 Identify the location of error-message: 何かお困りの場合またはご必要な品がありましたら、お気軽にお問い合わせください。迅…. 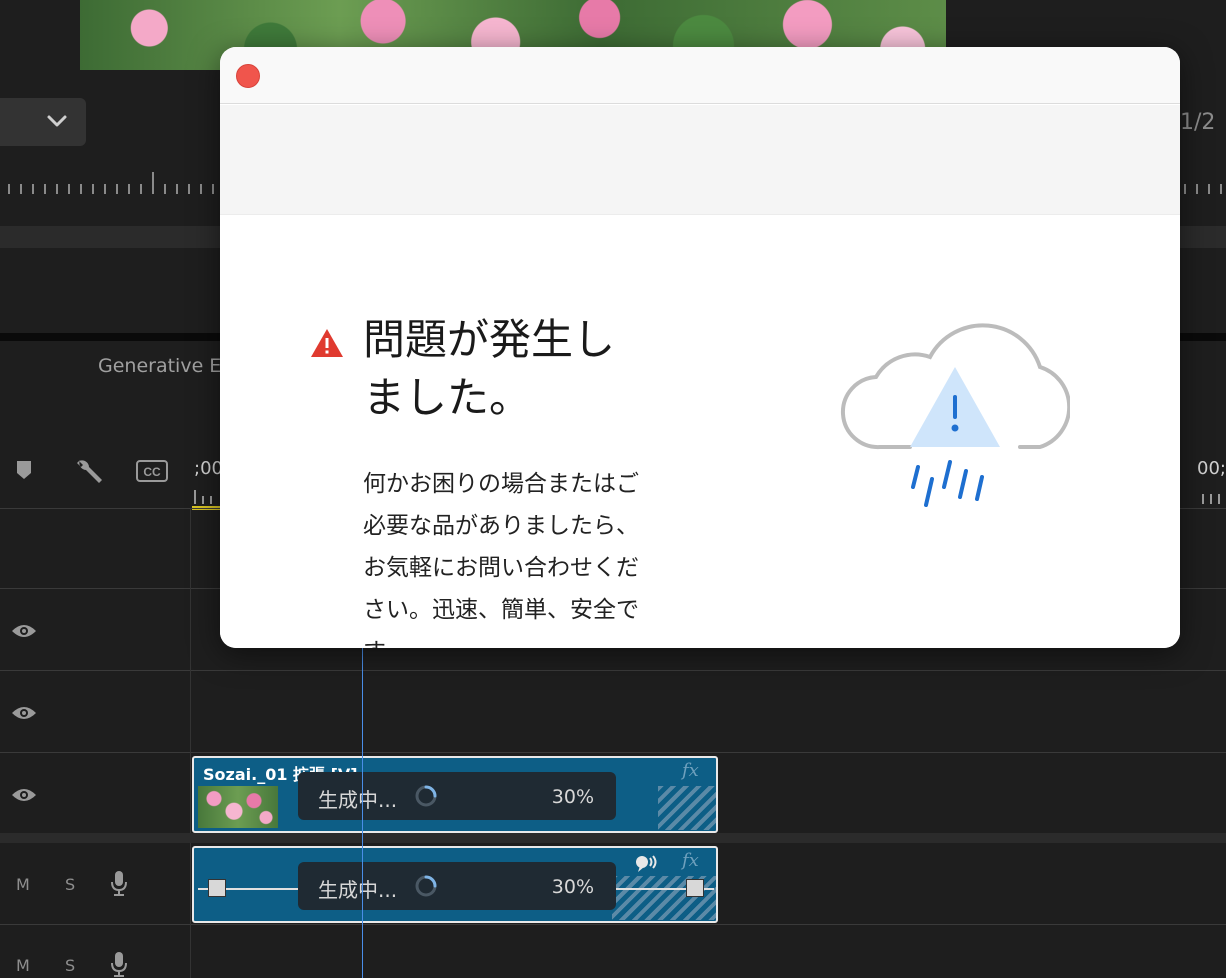
(501, 559).